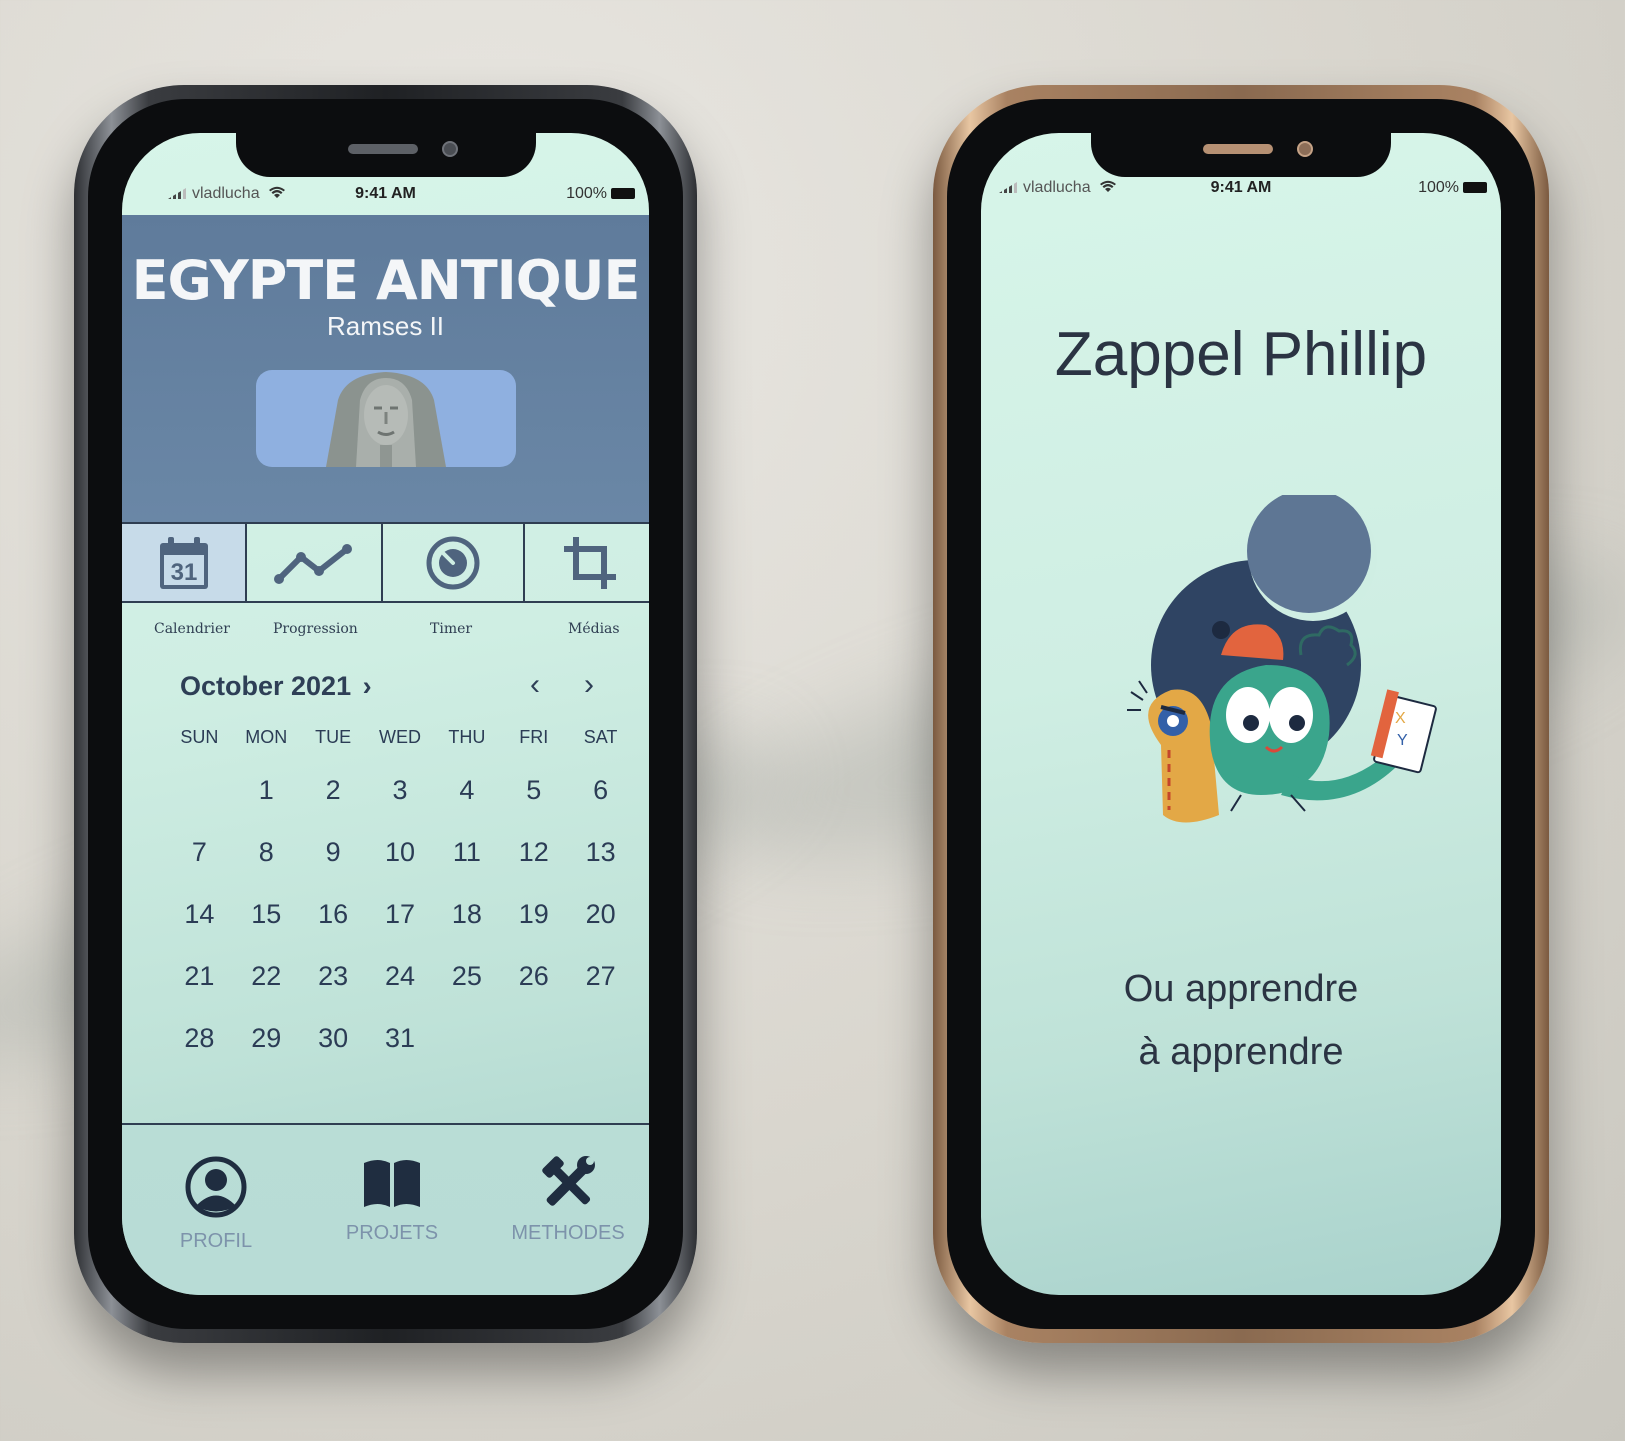 Image resolution: width=1625 pixels, height=1441 pixels. I want to click on calendar-day: 18, so click(466, 914).